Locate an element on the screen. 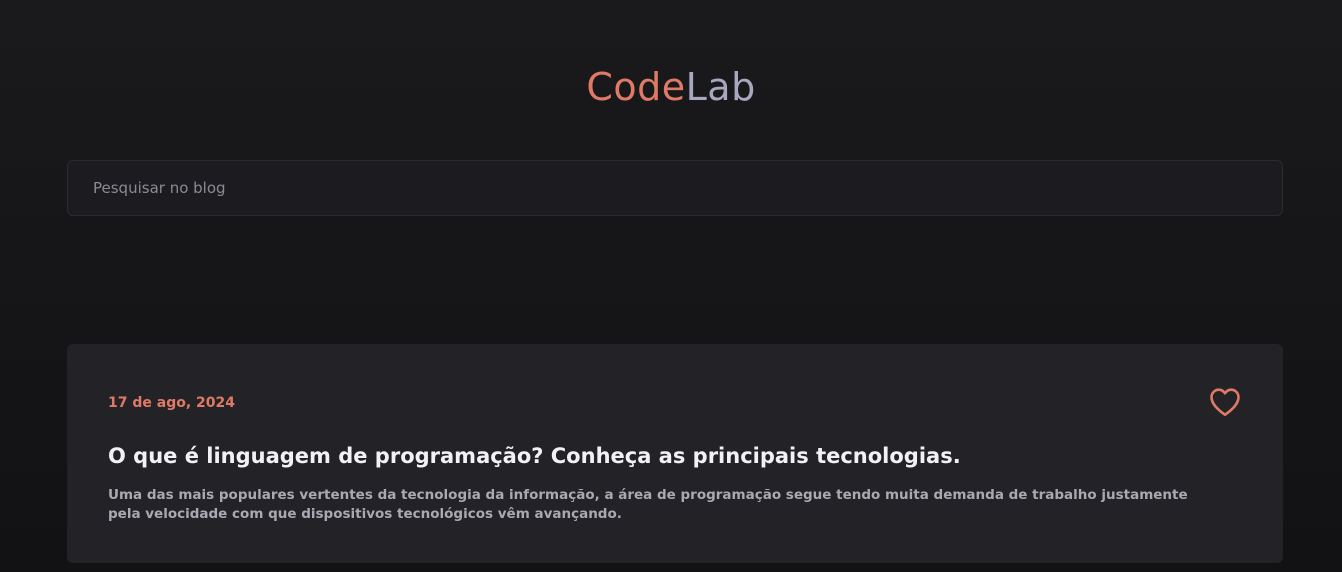  post-date: 17 de ago, 2024 is located at coordinates (171, 403).